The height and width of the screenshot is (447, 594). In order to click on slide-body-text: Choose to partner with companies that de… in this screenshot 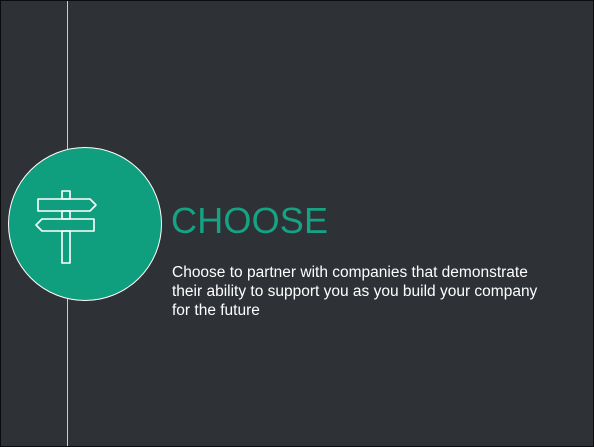, I will do `click(355, 291)`.